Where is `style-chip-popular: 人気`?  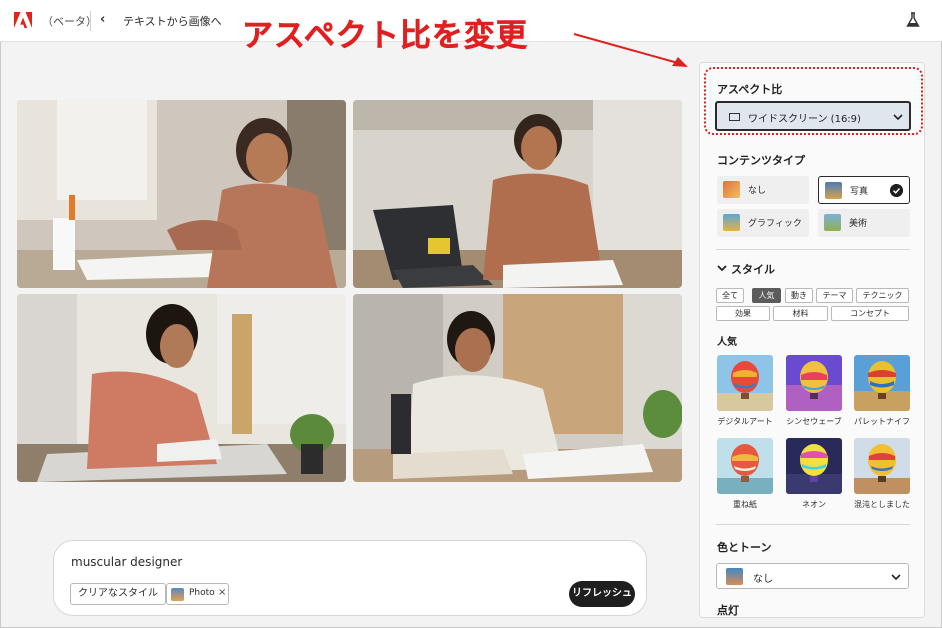 style-chip-popular: 人気 is located at coordinates (766, 295).